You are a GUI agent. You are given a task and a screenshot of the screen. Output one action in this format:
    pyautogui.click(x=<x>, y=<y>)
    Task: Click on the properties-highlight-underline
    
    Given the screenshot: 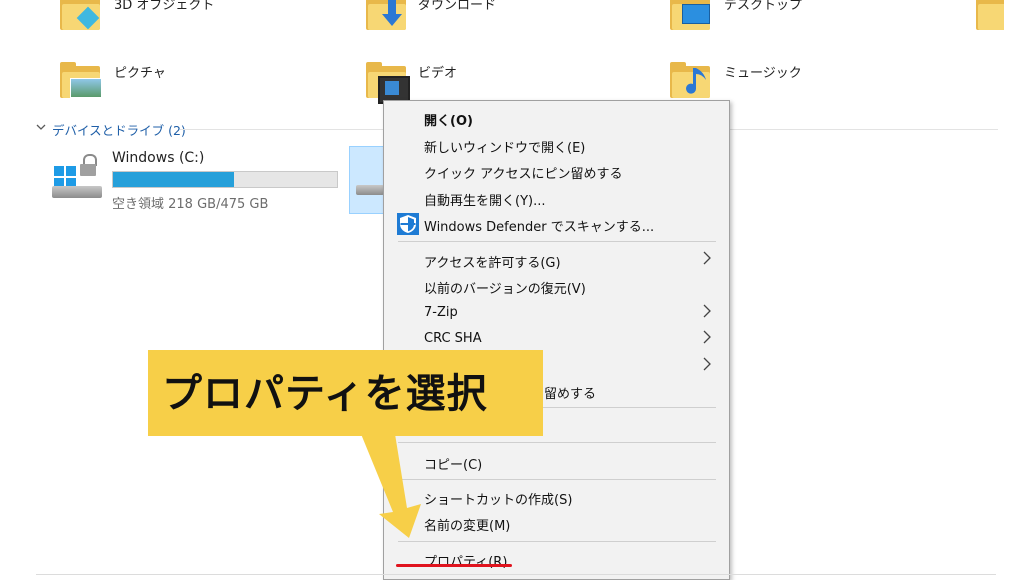 What is the action you would take?
    pyautogui.click(x=454, y=565)
    